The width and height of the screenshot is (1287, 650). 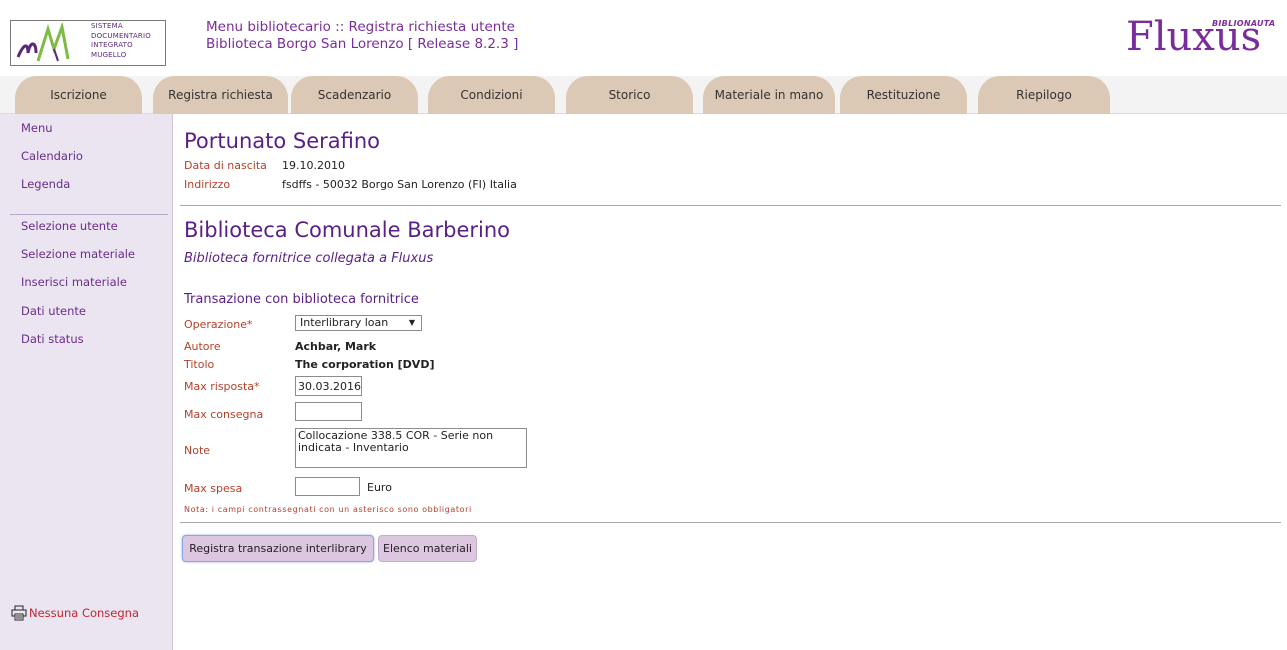 I want to click on sidebar-item-dati-utente: Dati utente, so click(x=53, y=311).